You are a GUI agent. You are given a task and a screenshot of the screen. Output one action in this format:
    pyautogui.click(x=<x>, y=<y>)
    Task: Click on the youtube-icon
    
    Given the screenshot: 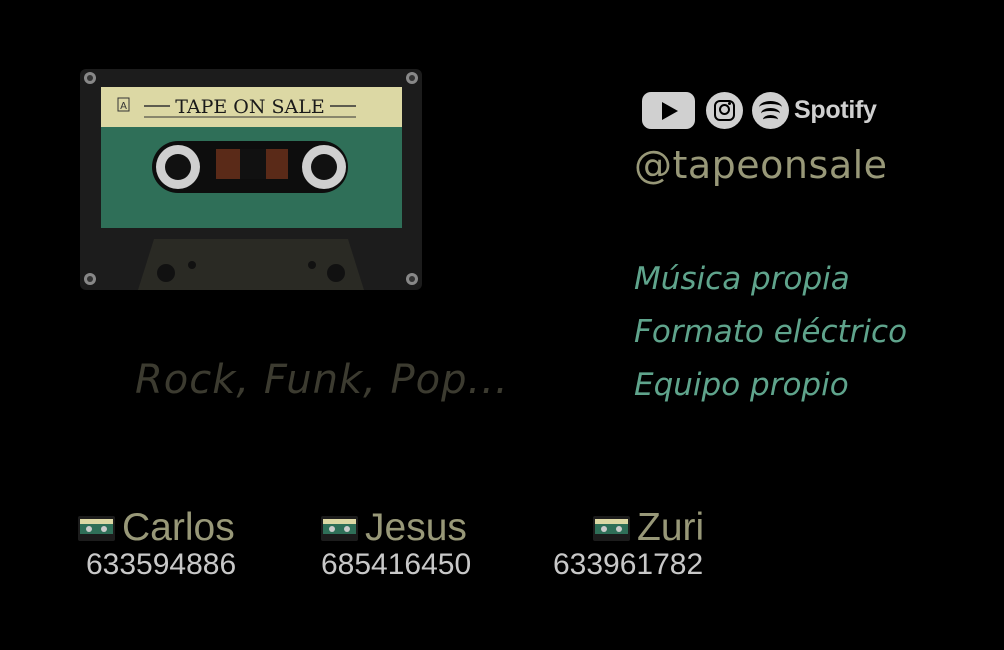 What is the action you would take?
    pyautogui.click(x=668, y=110)
    